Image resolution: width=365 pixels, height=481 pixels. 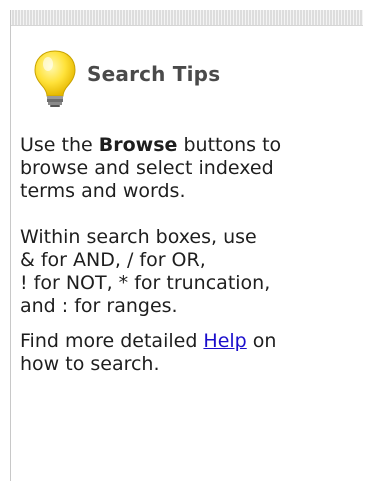 I want to click on browse-keyword: Browse, so click(x=138, y=145).